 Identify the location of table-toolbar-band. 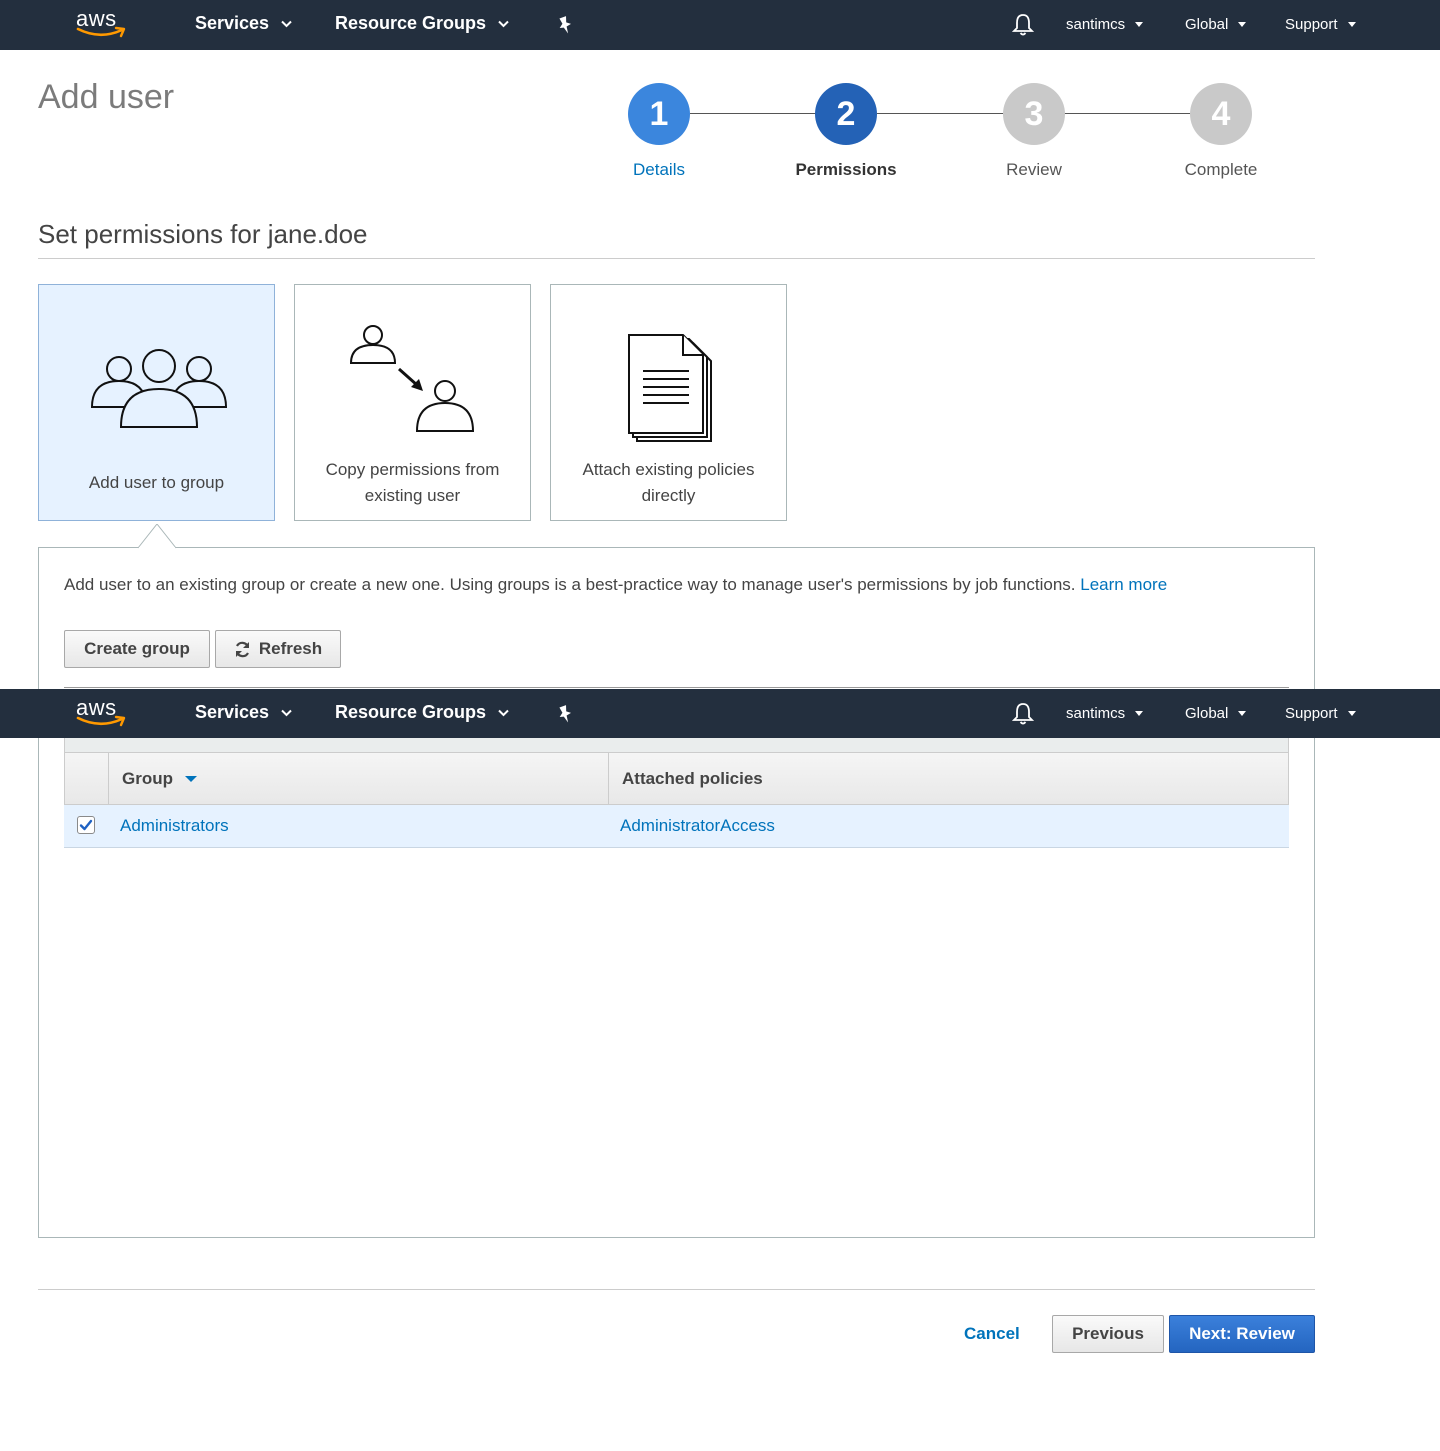
(676, 745).